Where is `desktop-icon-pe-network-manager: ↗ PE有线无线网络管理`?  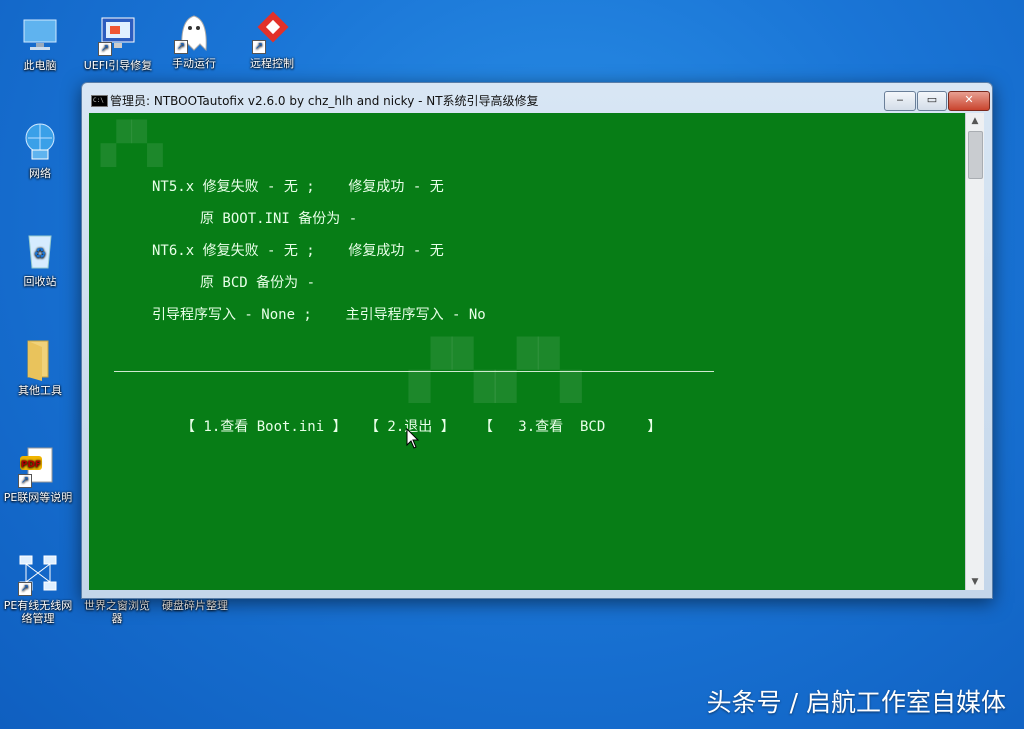
desktop-icon-pe-network-manager: ↗ PE有线无线网络管理 is located at coordinates (38, 588).